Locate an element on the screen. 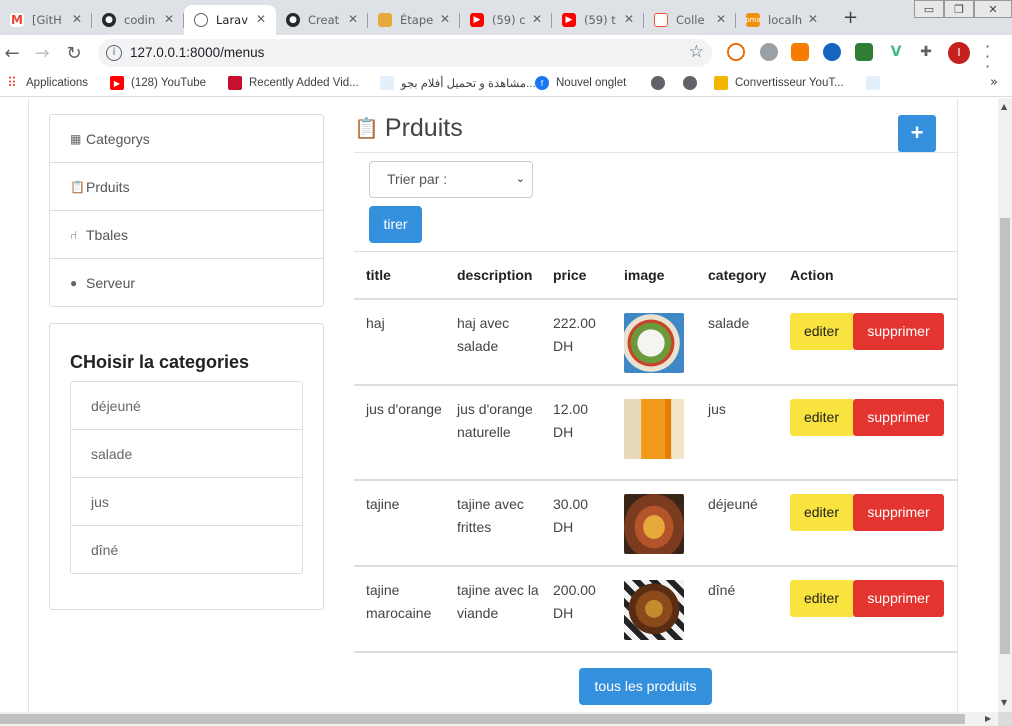  vertical-scrollbar: ▲ ▼ is located at coordinates (1005, 405).